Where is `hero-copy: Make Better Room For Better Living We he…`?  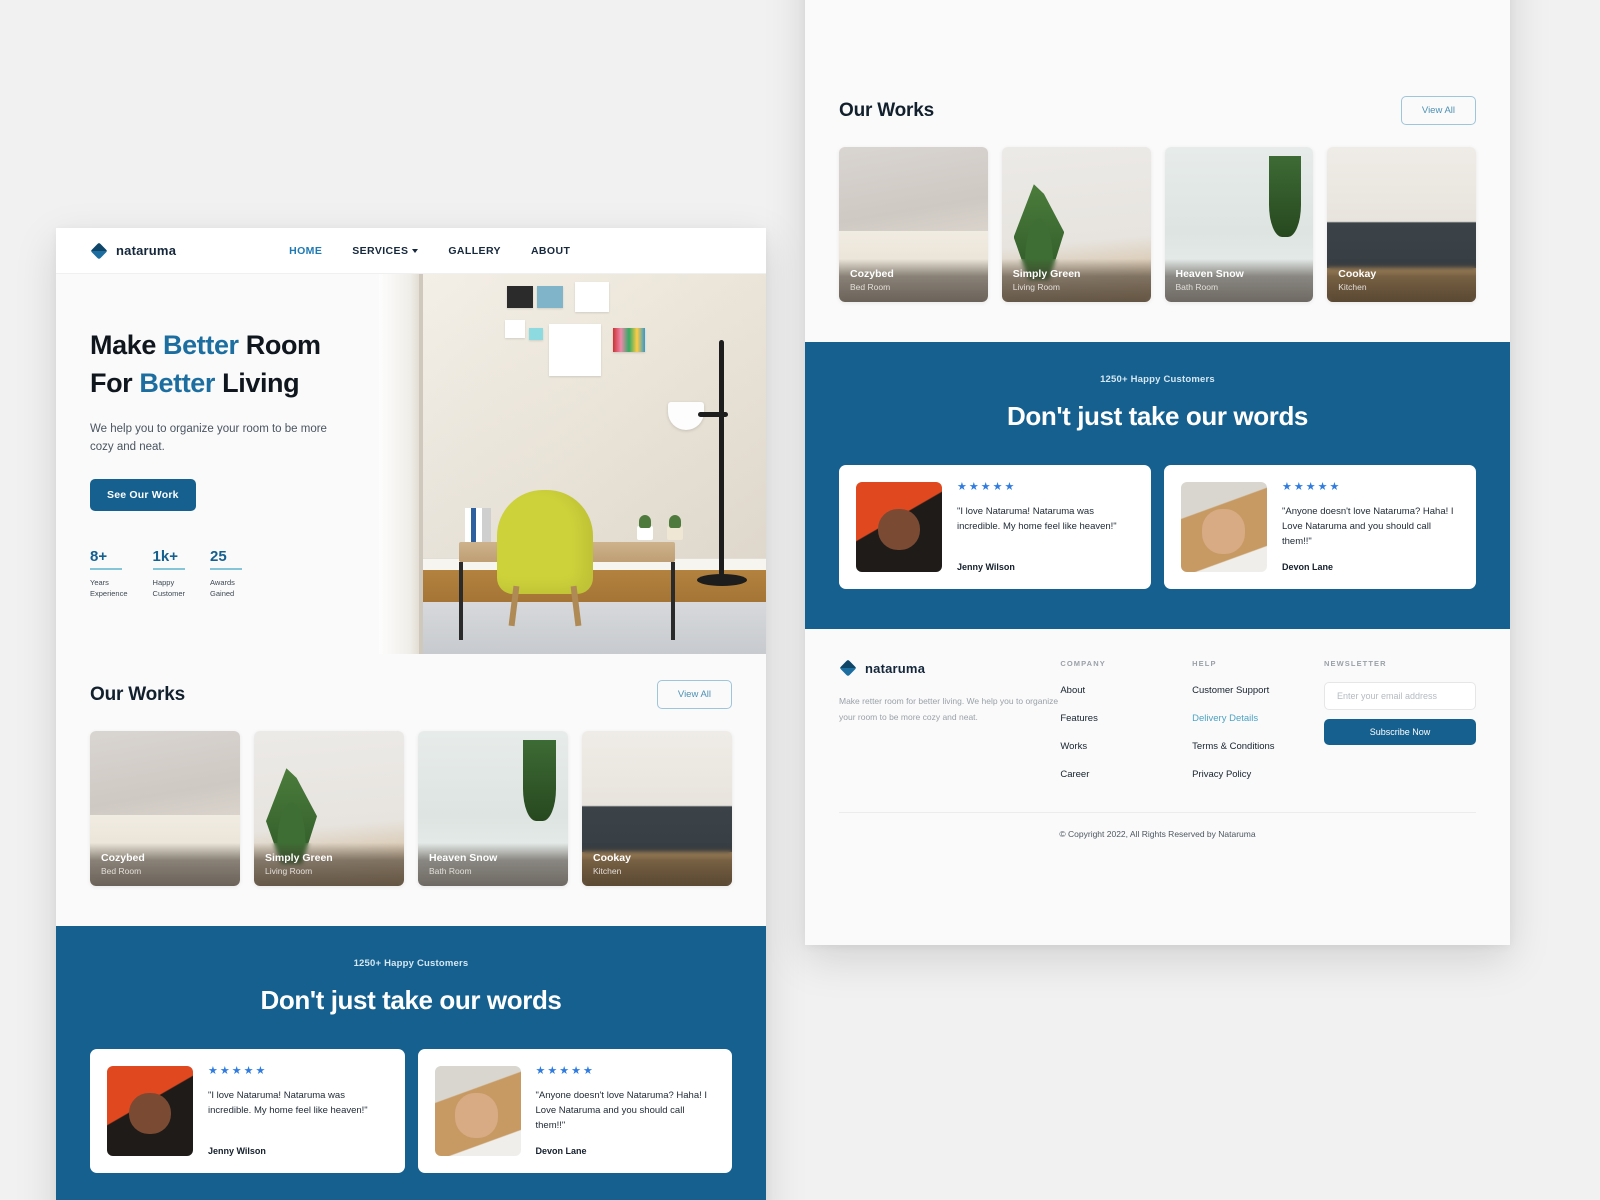
hero-copy: Make Better Room For Better Living We he… is located at coordinates (240, 462).